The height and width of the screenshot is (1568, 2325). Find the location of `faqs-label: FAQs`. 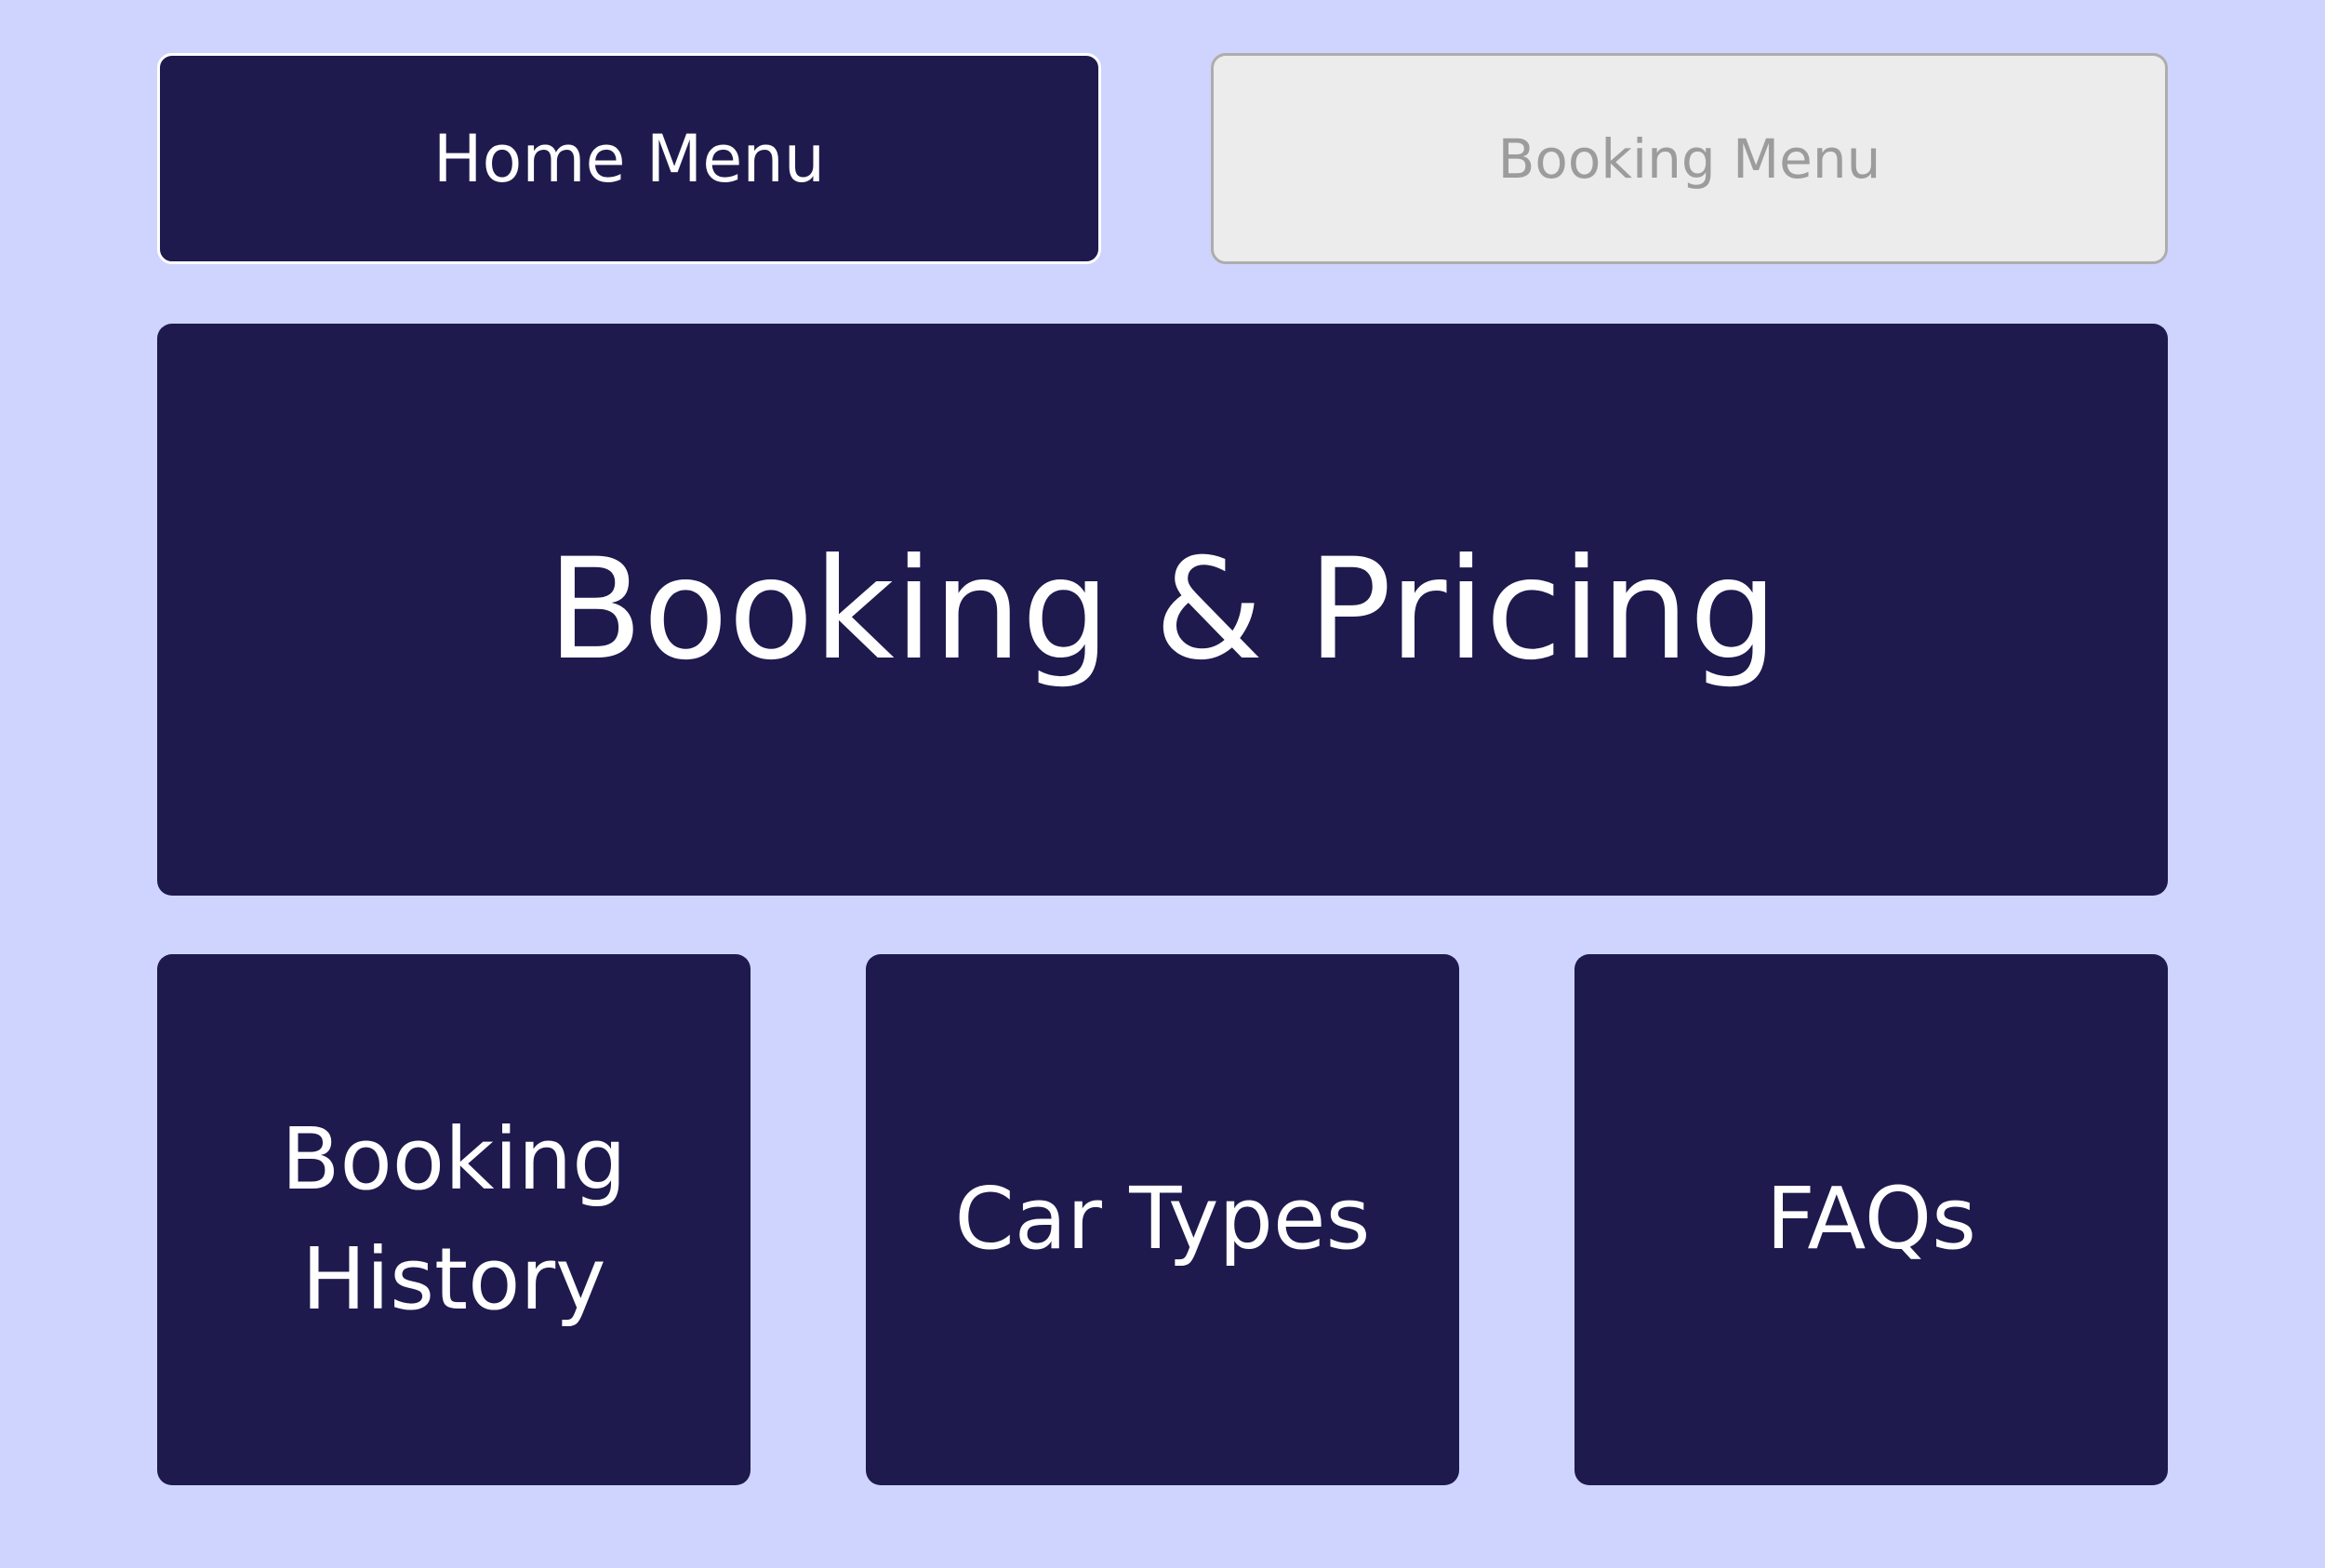

faqs-label: FAQs is located at coordinates (1871, 1219).